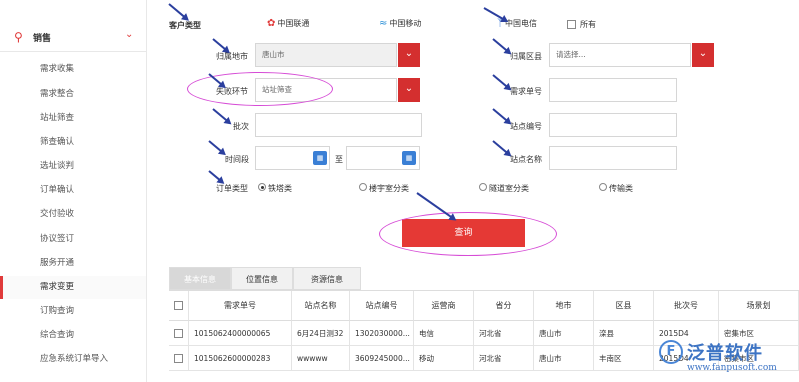 This screenshot has height=382, width=799. Describe the element at coordinates (240, 333) in the screenshot. I see `table-cell: 1015062400000065` at that location.